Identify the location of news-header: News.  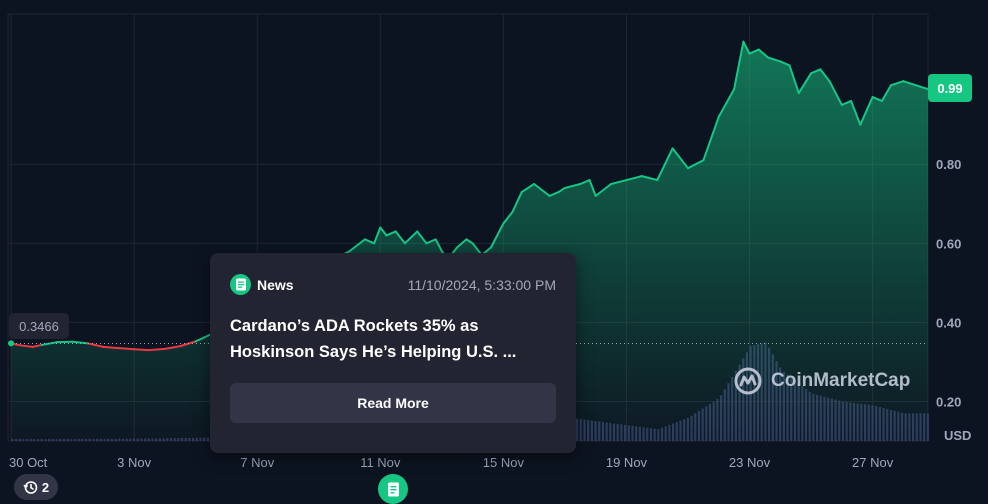
(262, 284).